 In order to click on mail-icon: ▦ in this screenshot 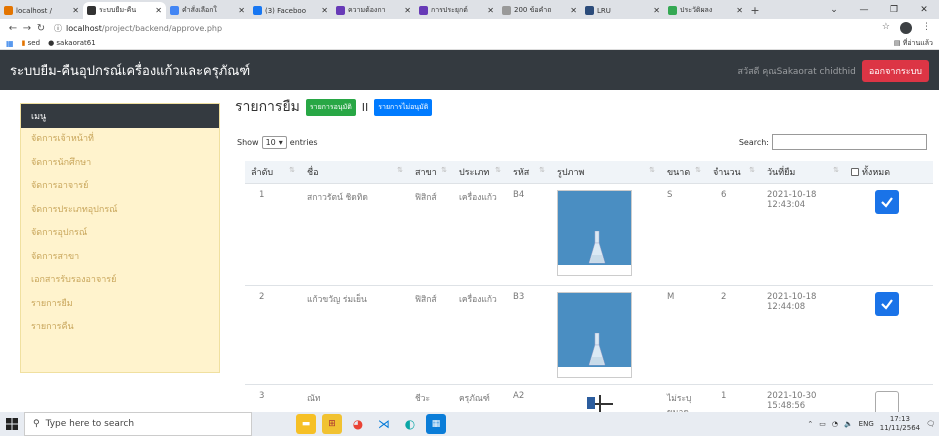, I will do `click(436, 424)`.